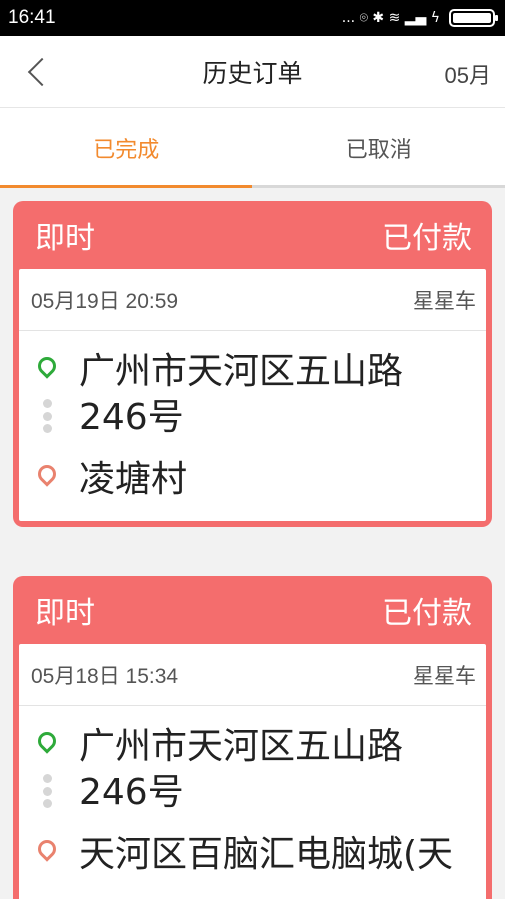  What do you see at coordinates (105, 676) in the screenshot?
I see `order-datetime: 05月18日 15:34` at bounding box center [105, 676].